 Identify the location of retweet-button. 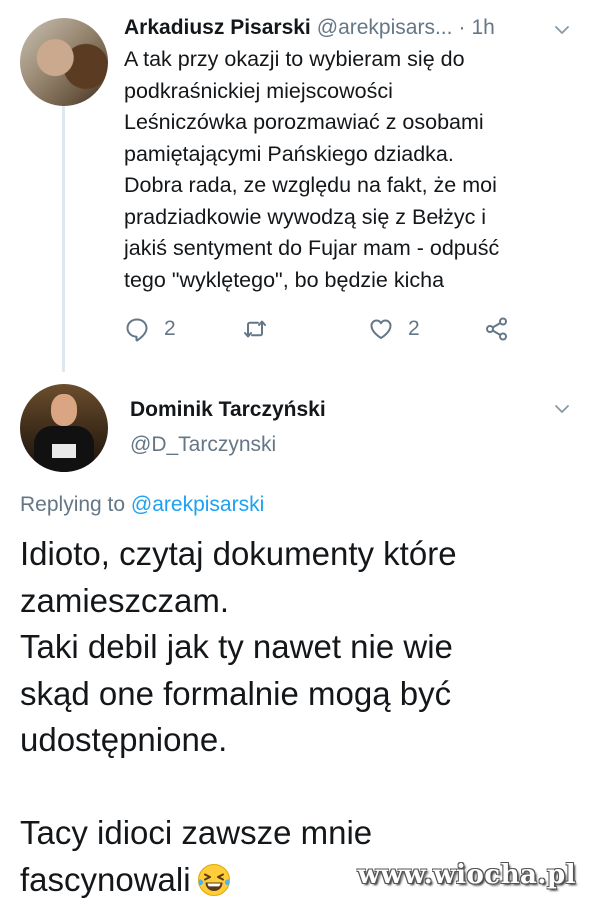
(255, 329).